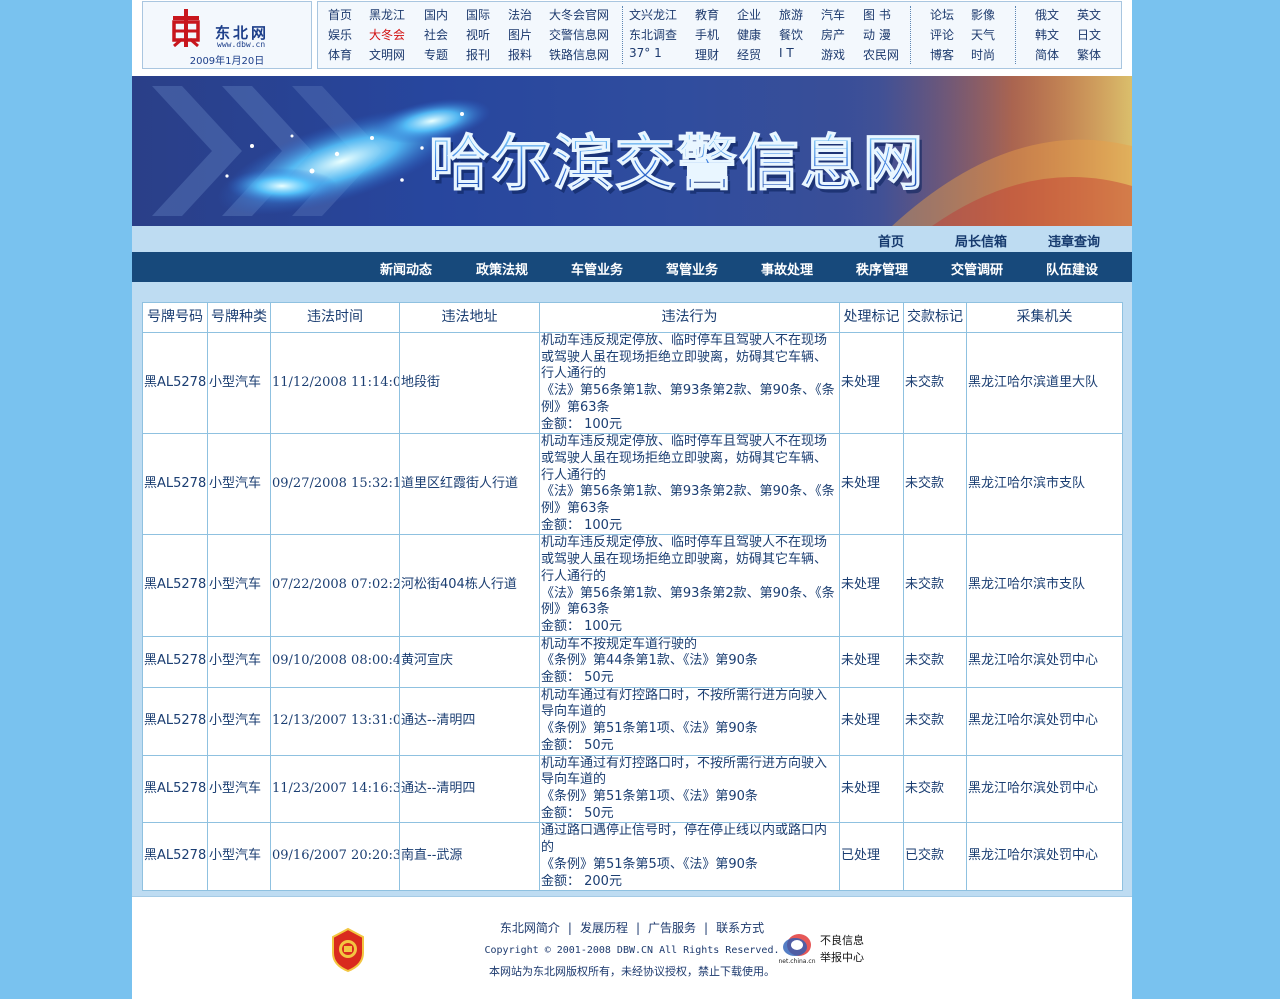  I want to click on nav-link-auto: 汽车, so click(833, 14).